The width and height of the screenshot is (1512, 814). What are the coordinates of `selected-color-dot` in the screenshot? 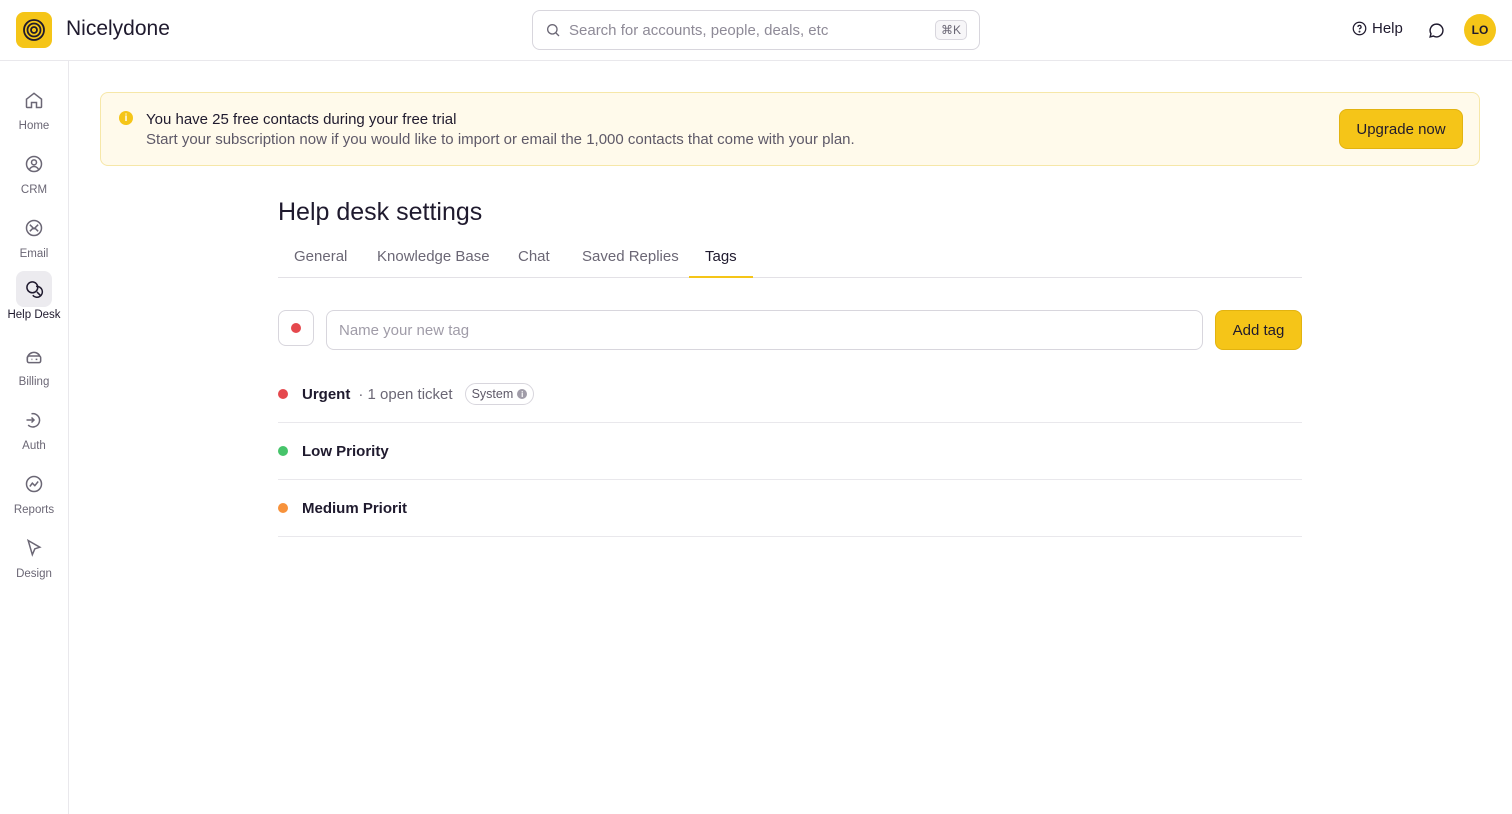 It's located at (296, 328).